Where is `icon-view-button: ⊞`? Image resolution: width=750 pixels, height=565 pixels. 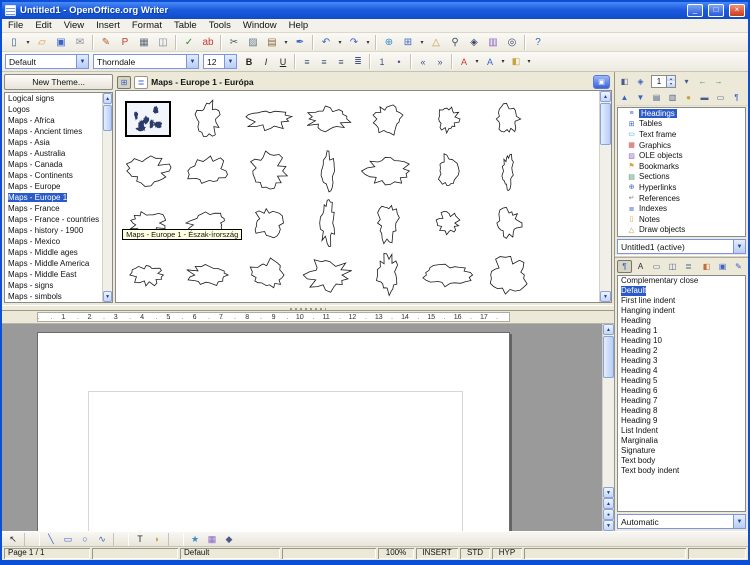
icon-view-button: ⊞ is located at coordinates (124, 82).